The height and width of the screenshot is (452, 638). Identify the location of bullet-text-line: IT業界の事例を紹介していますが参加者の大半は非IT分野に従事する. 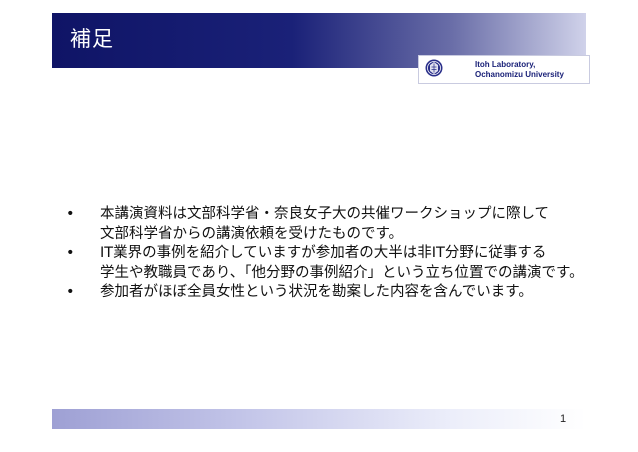
(323, 253).